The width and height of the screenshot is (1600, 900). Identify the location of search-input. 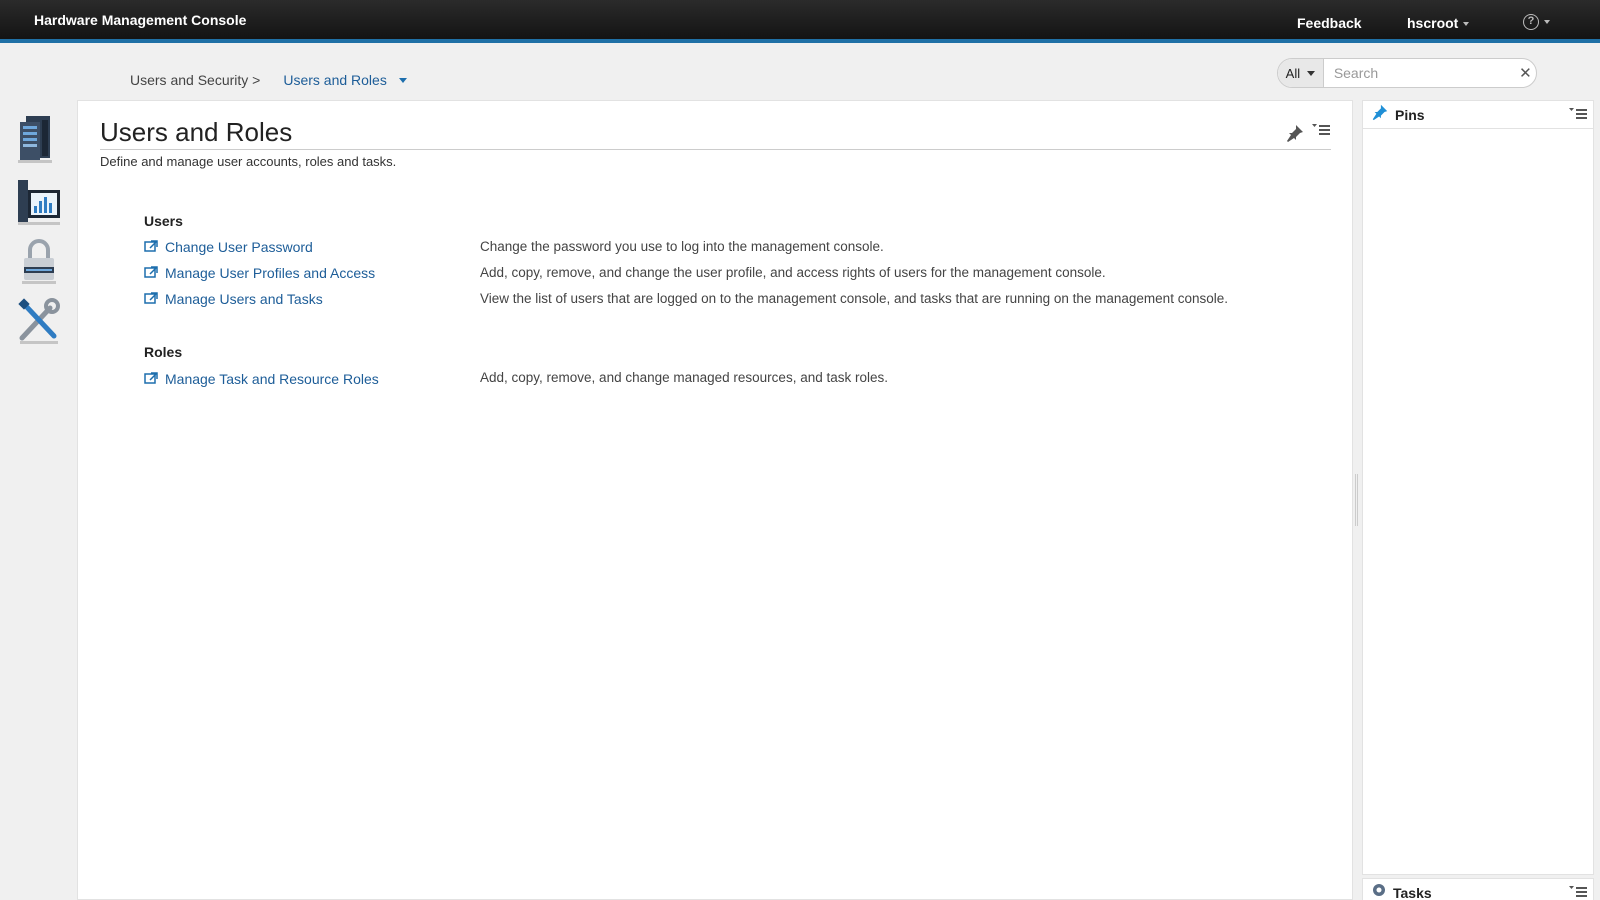
(1419, 73).